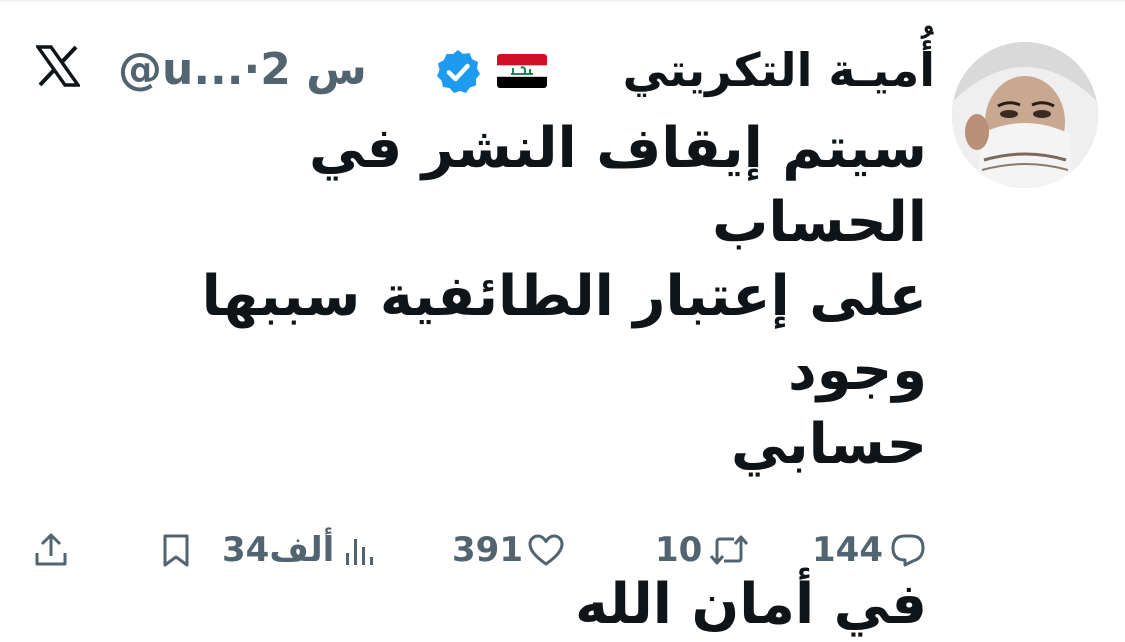 Image resolution: width=1125 pixels, height=642 pixels. I want to click on repost-button: 10, so click(702, 550).